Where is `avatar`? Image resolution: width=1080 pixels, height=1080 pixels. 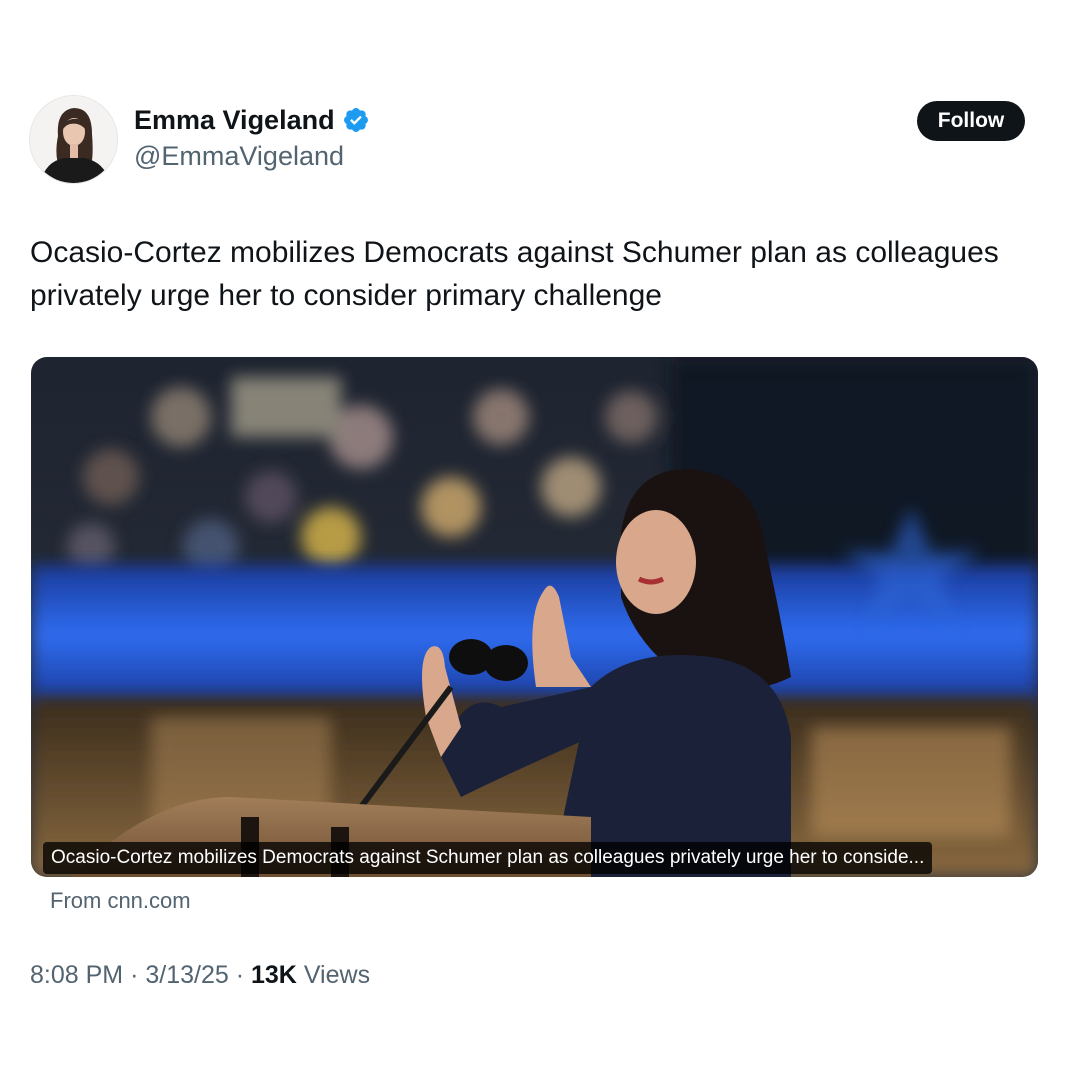 avatar is located at coordinates (73, 139).